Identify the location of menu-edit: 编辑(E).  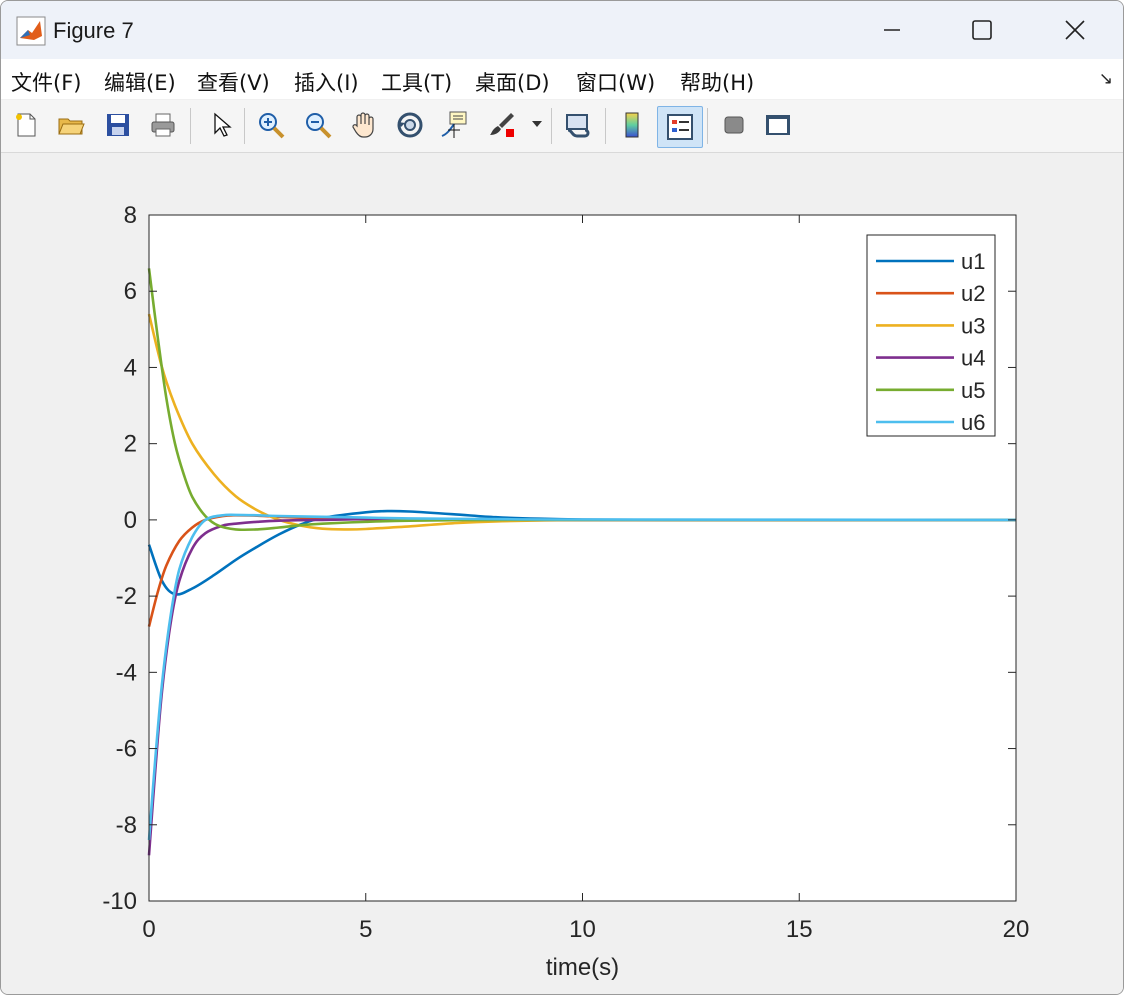
(140, 82).